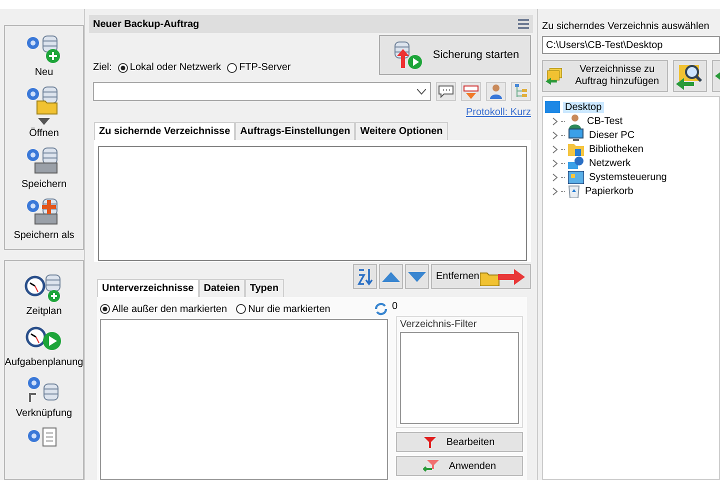 Image resolution: width=720 pixels, height=480 pixels. I want to click on list-triangle-icon, so click(471, 91).